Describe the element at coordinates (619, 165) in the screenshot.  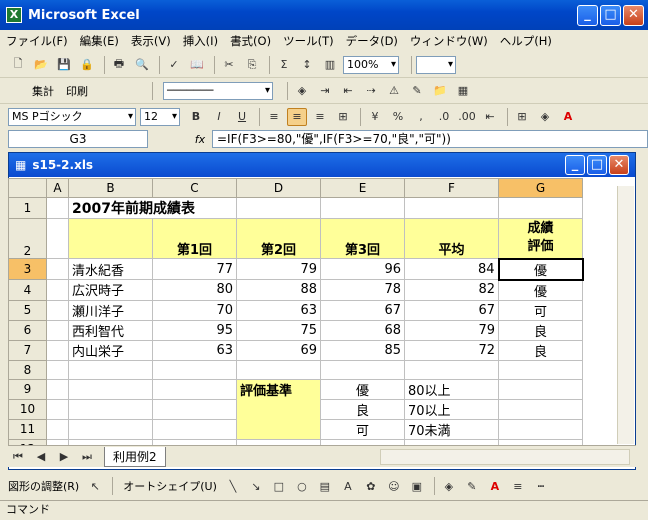
I see `wb-close-button: ✕` at that location.